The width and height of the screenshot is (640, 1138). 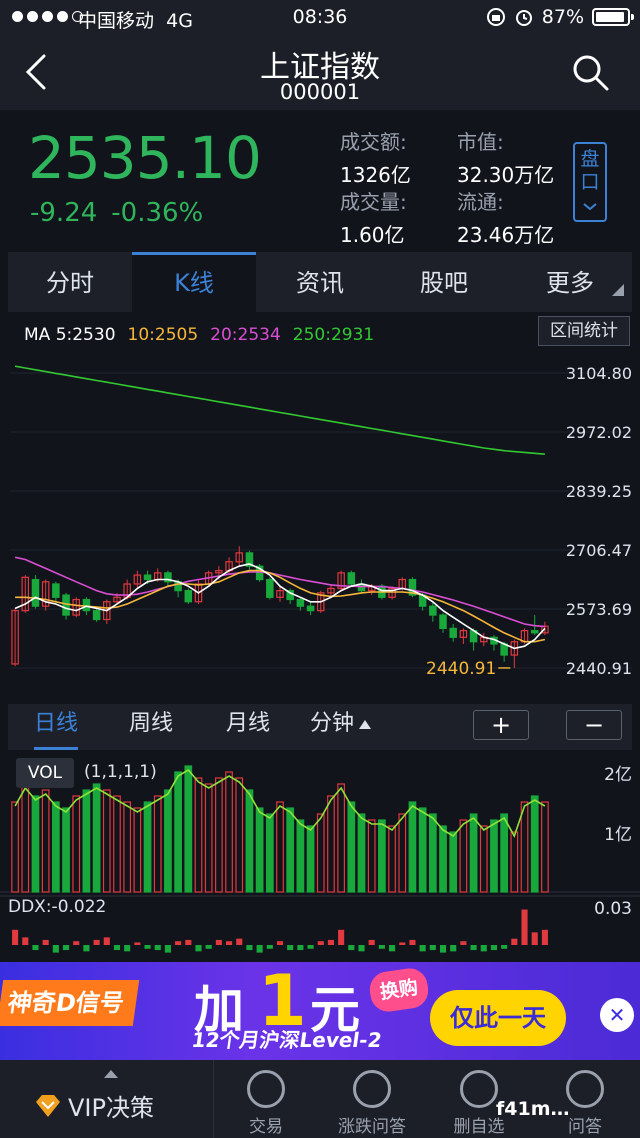 What do you see at coordinates (617, 1015) in the screenshot?
I see `banner-close-button: ✕` at bounding box center [617, 1015].